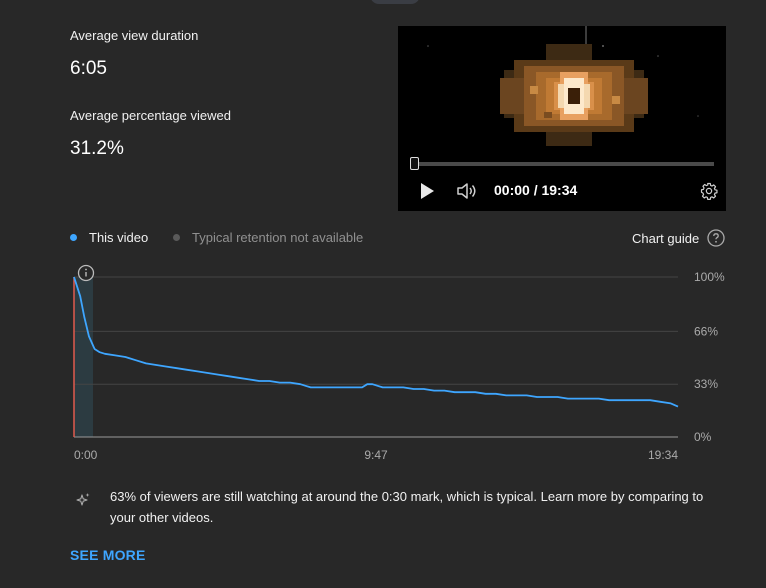 This screenshot has height=588, width=766. What do you see at coordinates (86, 269) in the screenshot?
I see `info-icon-dot` at bounding box center [86, 269].